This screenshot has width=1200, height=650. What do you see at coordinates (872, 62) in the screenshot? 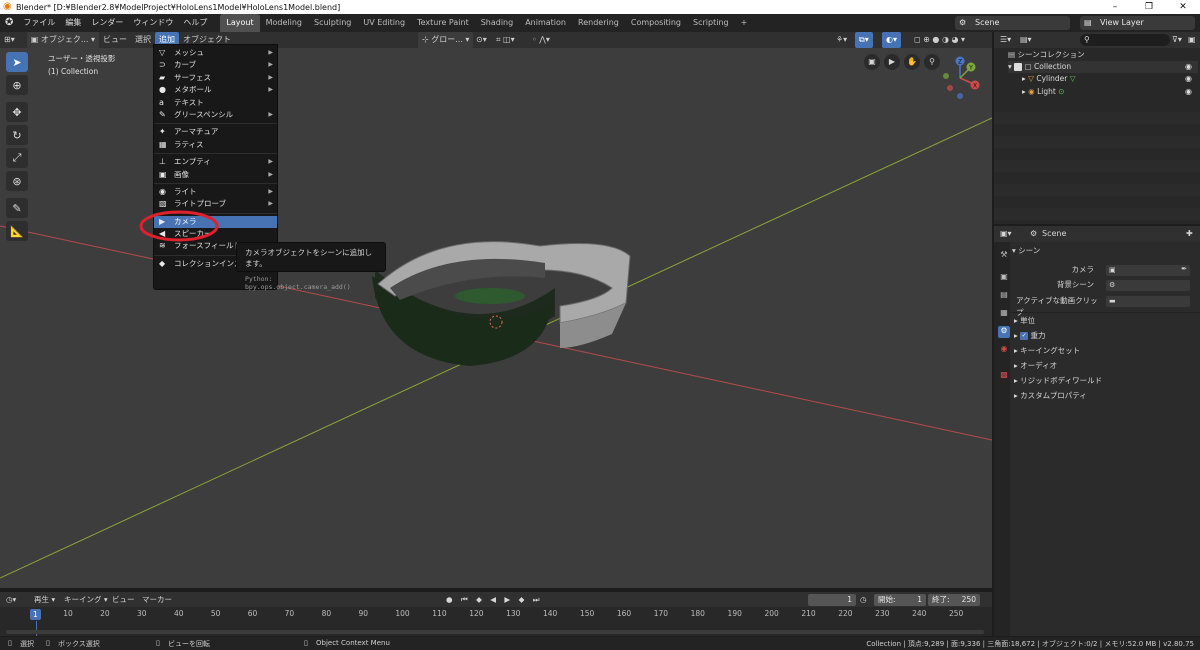
I see `camera-view-icon: ▣` at bounding box center [872, 62].